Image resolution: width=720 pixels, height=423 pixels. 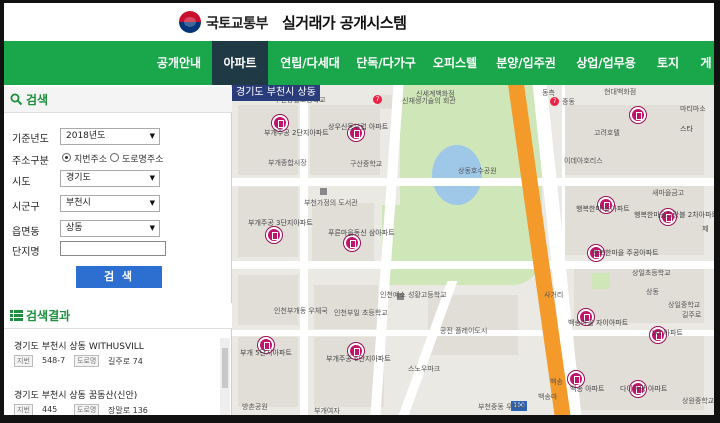 What do you see at coordinates (143, 160) in the screenshot?
I see `radio-road-label: 도로명주소` at bounding box center [143, 160].